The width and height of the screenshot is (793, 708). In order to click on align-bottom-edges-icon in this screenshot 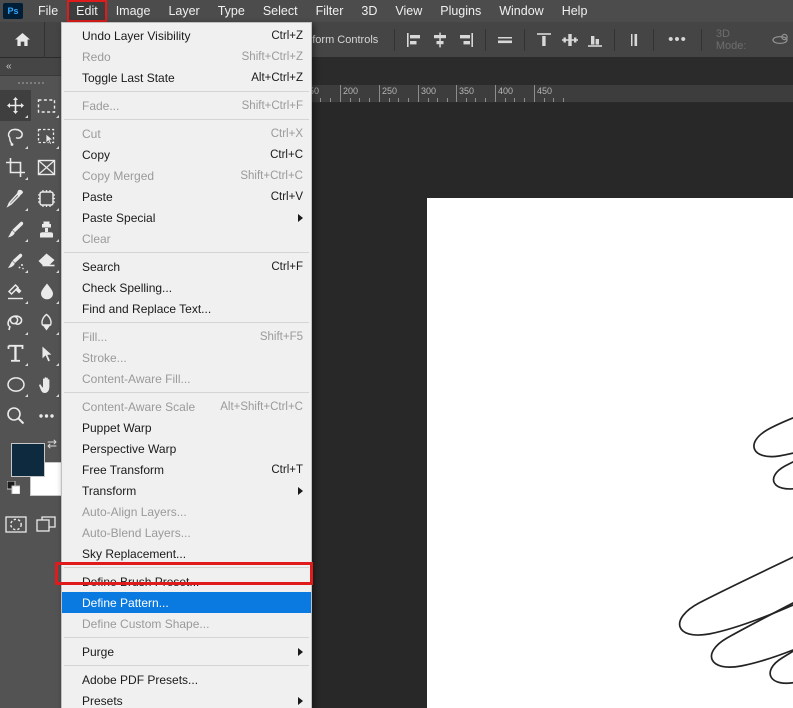, I will do `click(596, 40)`.